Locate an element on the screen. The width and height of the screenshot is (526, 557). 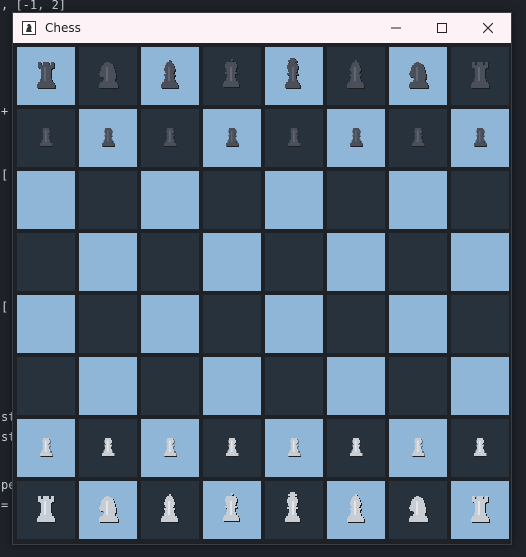
black-queen-icon is located at coordinates (232, 76).